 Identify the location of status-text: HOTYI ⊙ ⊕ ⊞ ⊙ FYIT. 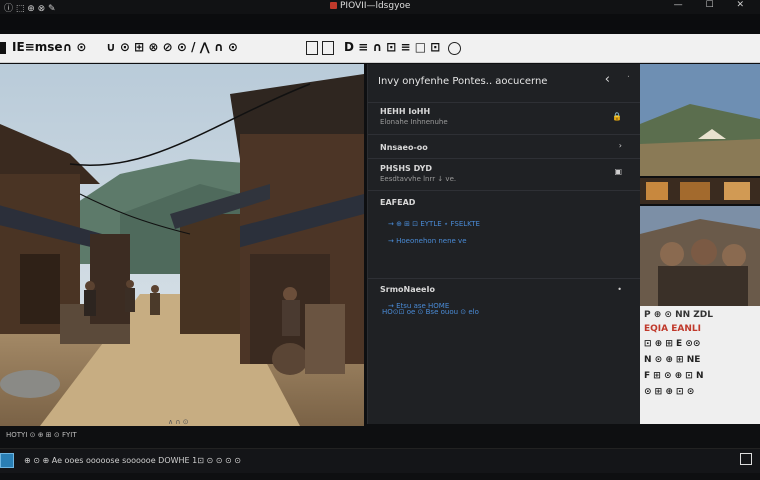
(41, 435).